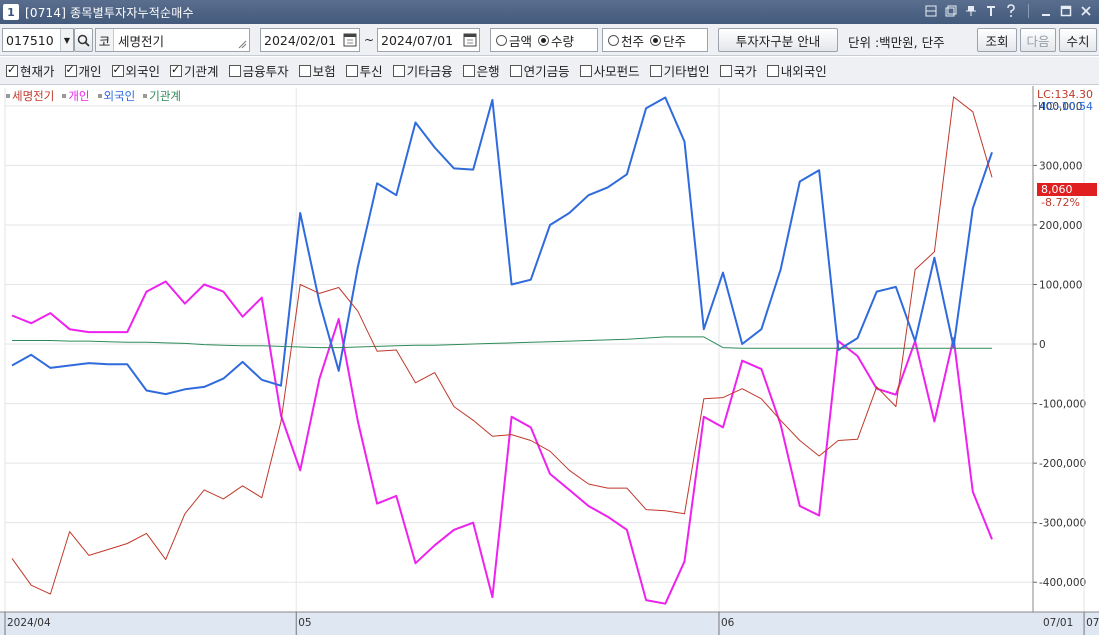 This screenshot has width=1099, height=635. Describe the element at coordinates (675, 41) in the screenshot. I see `radio-single-label: 단주` at that location.